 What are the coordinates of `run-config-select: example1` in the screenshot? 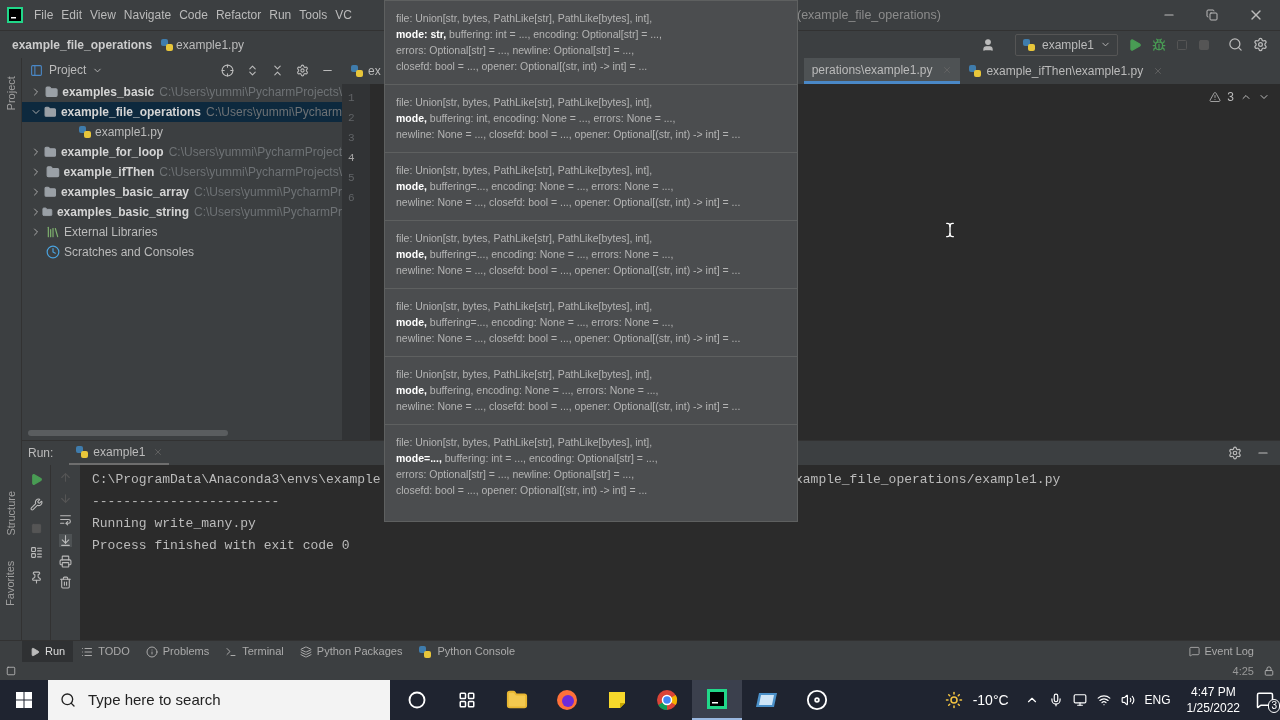 It's located at (1066, 44).